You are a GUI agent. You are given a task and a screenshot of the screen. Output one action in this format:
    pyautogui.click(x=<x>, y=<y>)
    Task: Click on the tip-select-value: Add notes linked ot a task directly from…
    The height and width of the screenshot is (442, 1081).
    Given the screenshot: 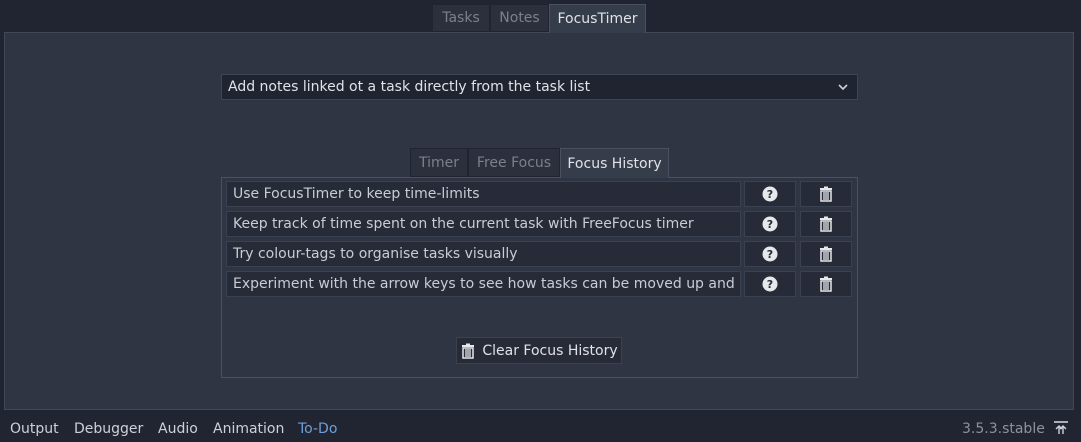 What is the action you would take?
    pyautogui.click(x=409, y=87)
    